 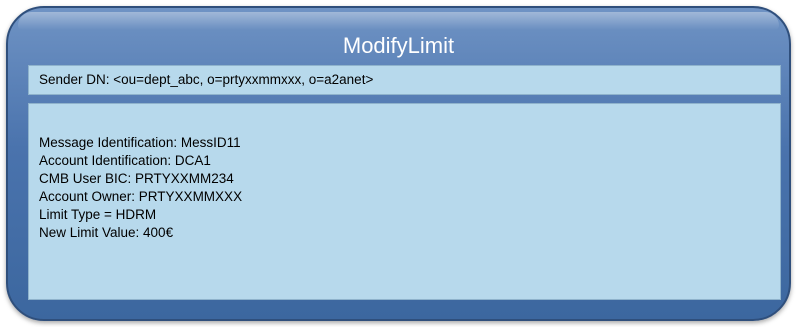 I want to click on message-identification: Message Identification: MessID11, so click(x=140, y=142).